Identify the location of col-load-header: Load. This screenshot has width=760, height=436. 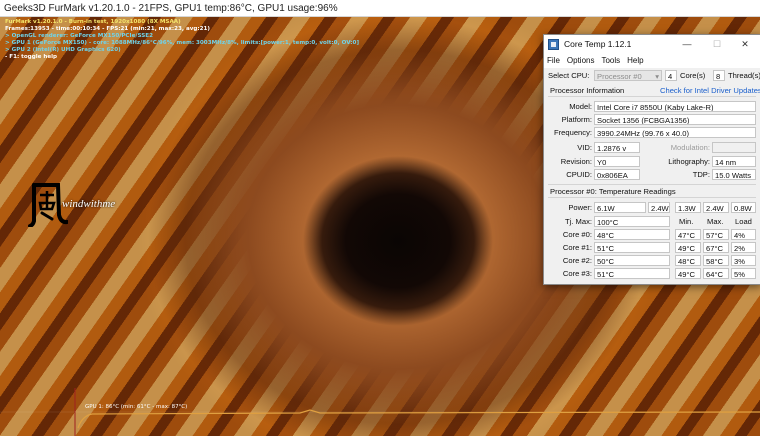
(743, 221).